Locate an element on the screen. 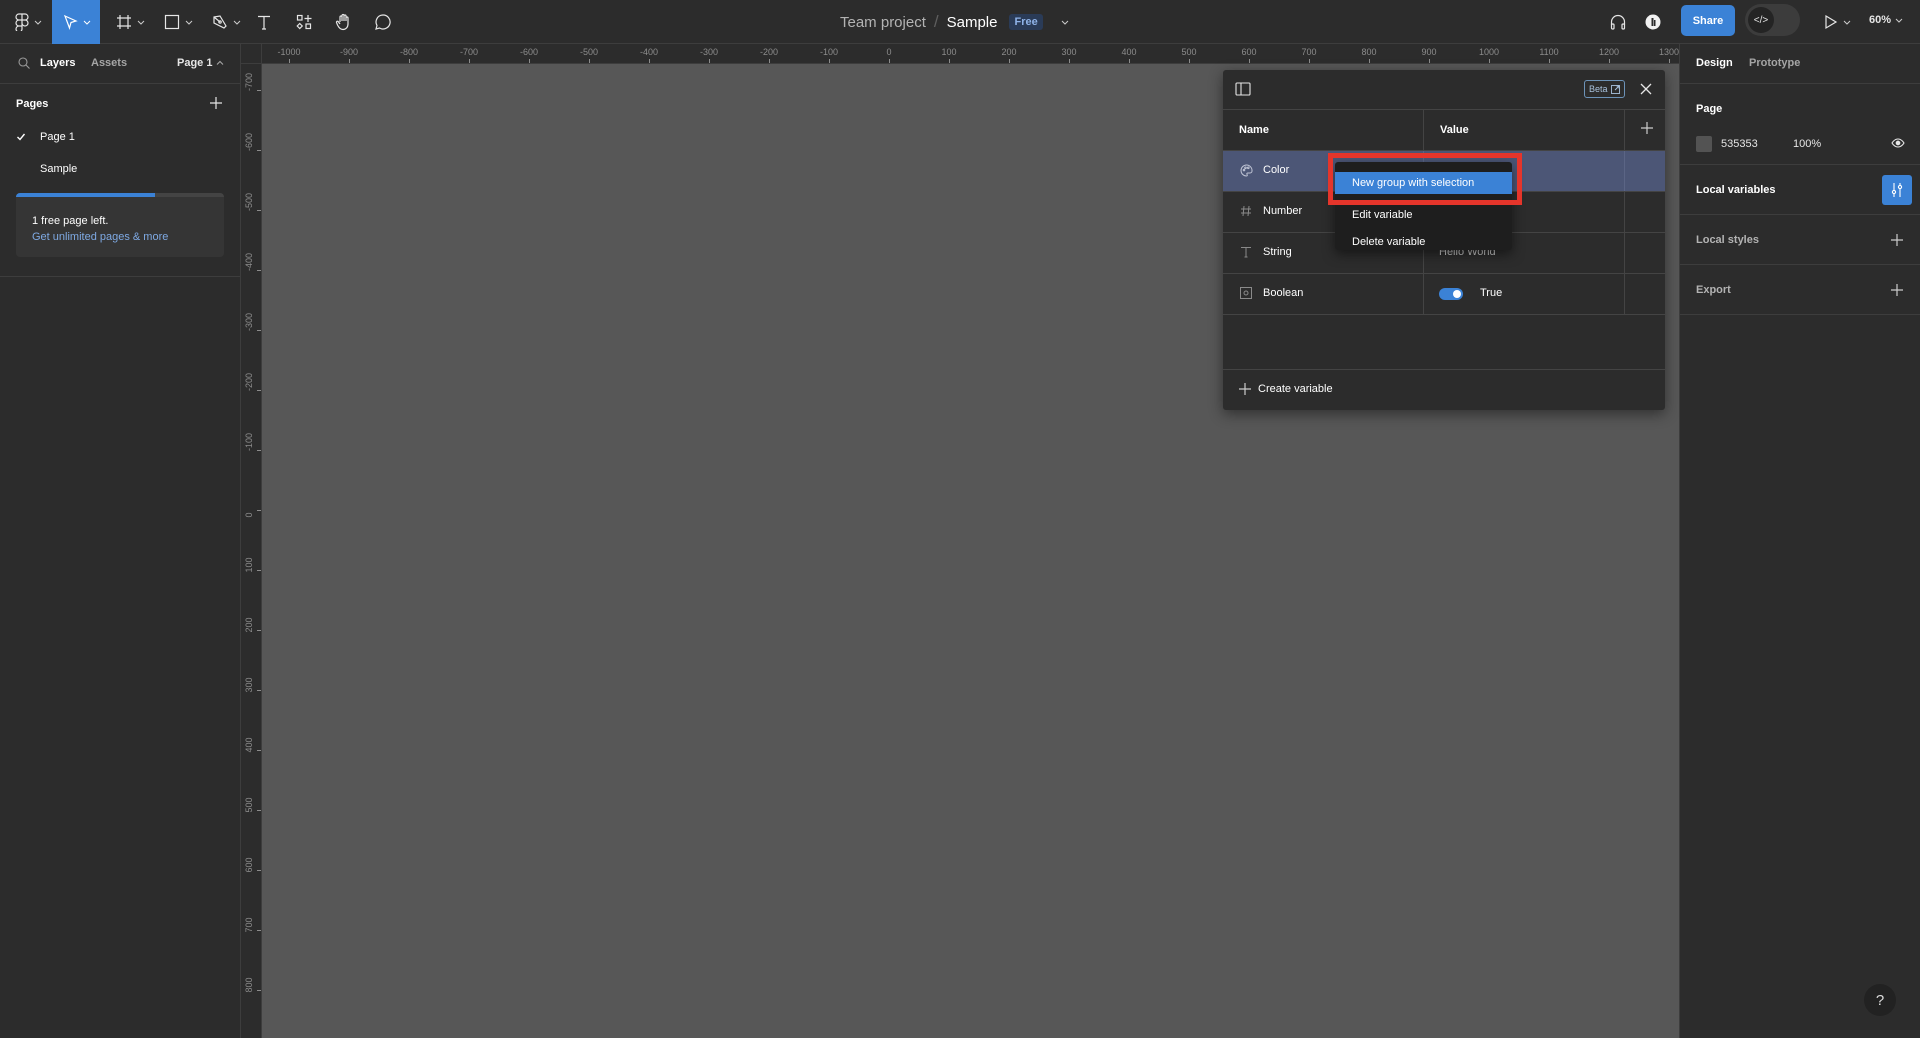  rectangle-icon is located at coordinates (171, 22).